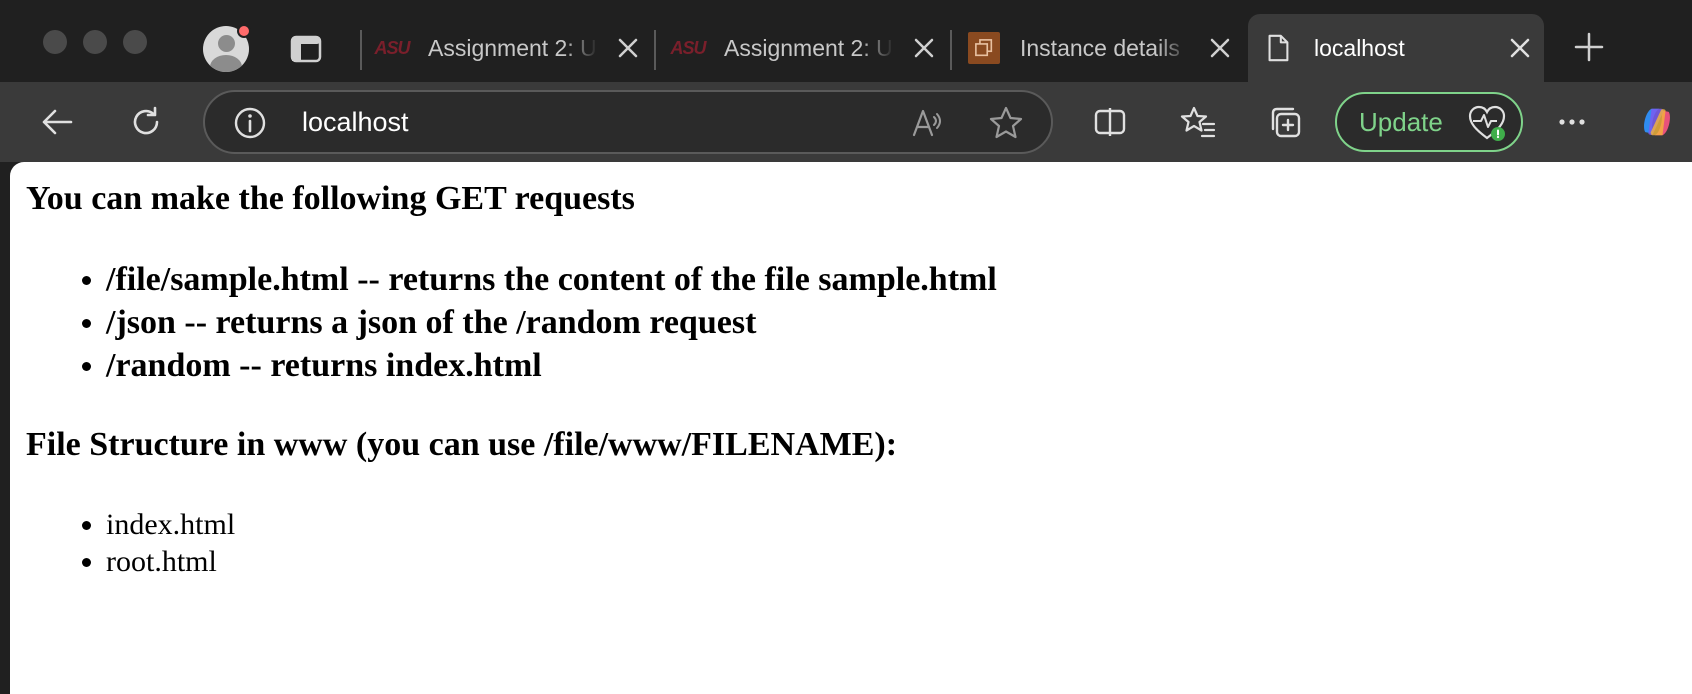  What do you see at coordinates (146, 122) in the screenshot?
I see `refresh-icon` at bounding box center [146, 122].